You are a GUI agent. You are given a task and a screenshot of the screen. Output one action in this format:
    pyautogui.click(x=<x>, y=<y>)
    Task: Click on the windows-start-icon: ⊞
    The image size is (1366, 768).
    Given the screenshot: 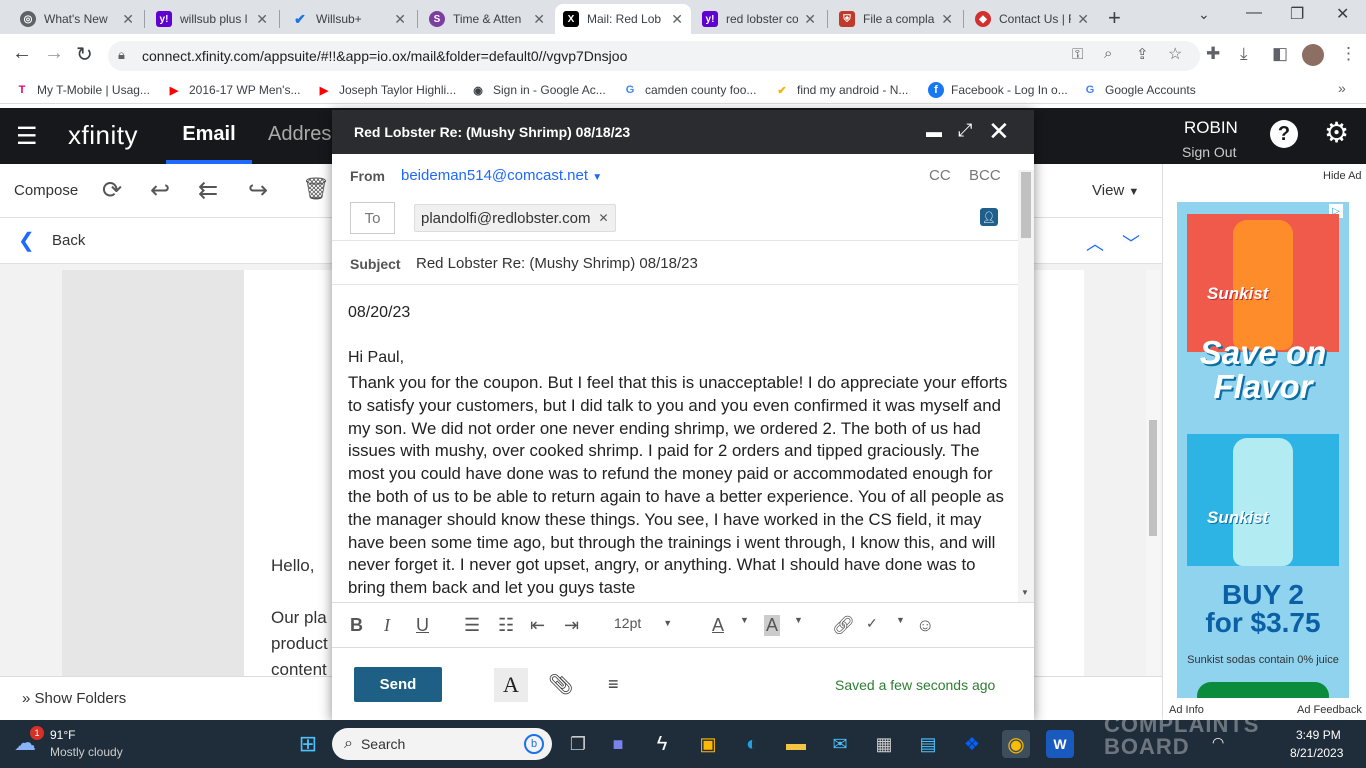 What is the action you would take?
    pyautogui.click(x=308, y=744)
    